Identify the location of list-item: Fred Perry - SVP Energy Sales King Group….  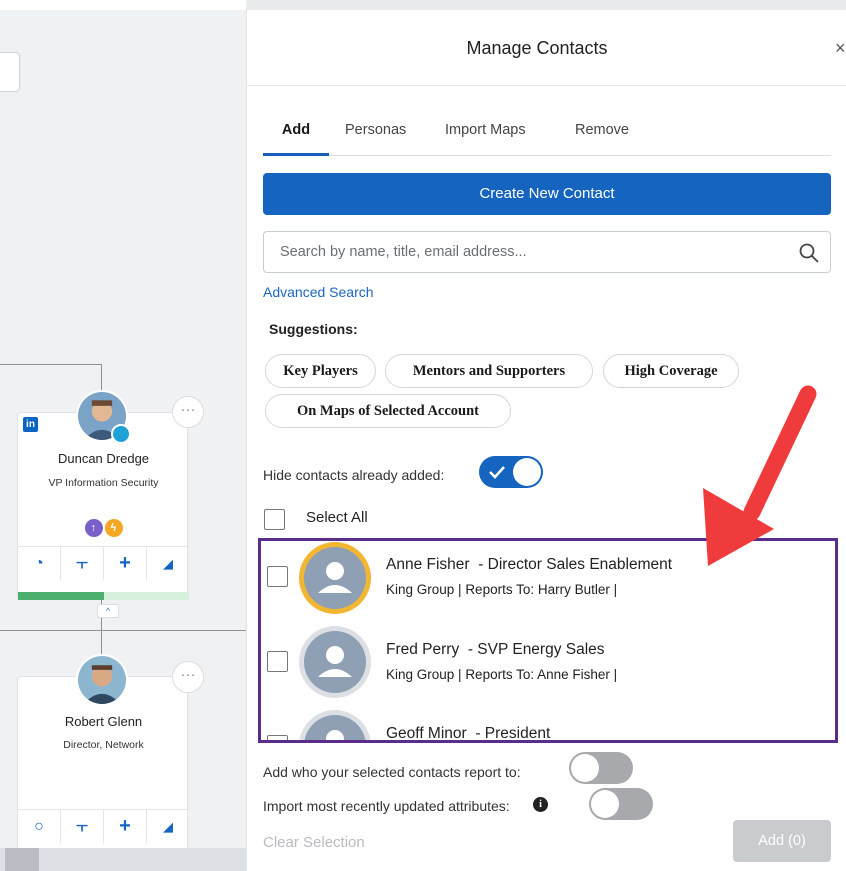
(548, 667).